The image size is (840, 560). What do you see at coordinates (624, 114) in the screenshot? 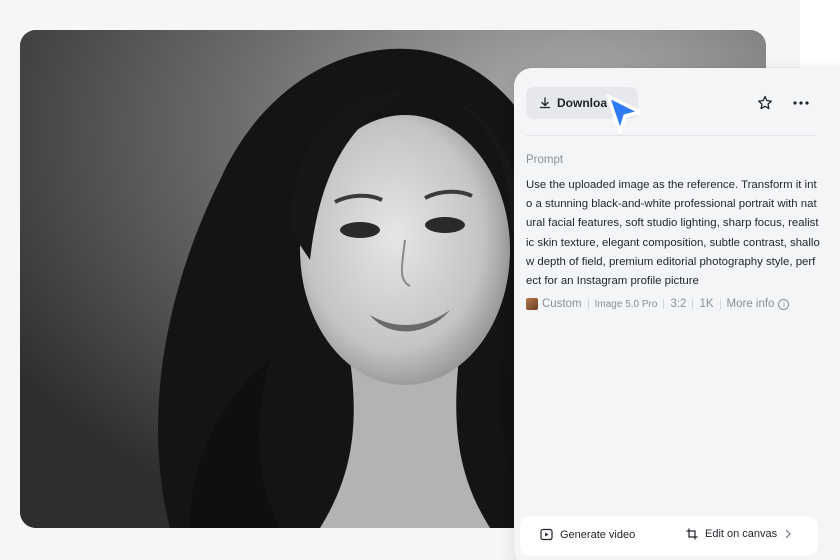
I see `pointer-cursor-icon` at bounding box center [624, 114].